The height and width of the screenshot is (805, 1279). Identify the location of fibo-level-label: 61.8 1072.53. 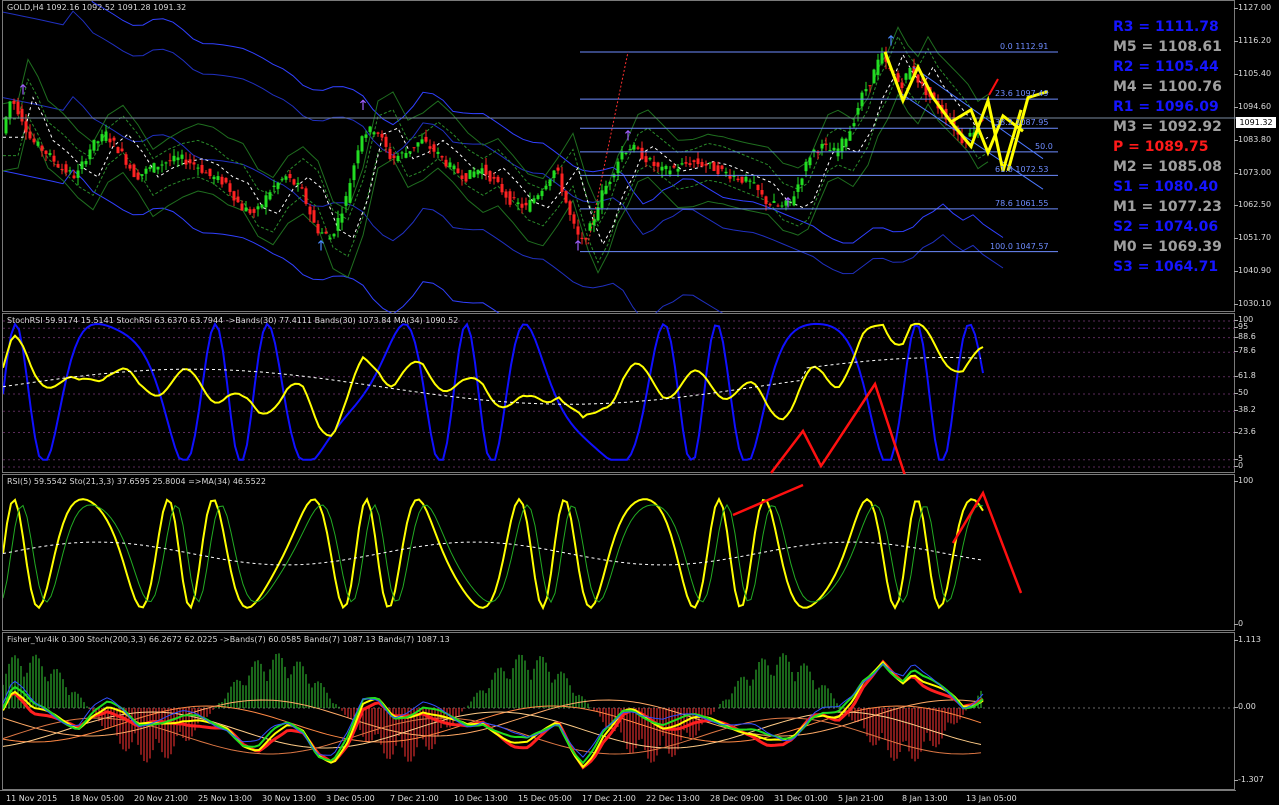
(1022, 170).